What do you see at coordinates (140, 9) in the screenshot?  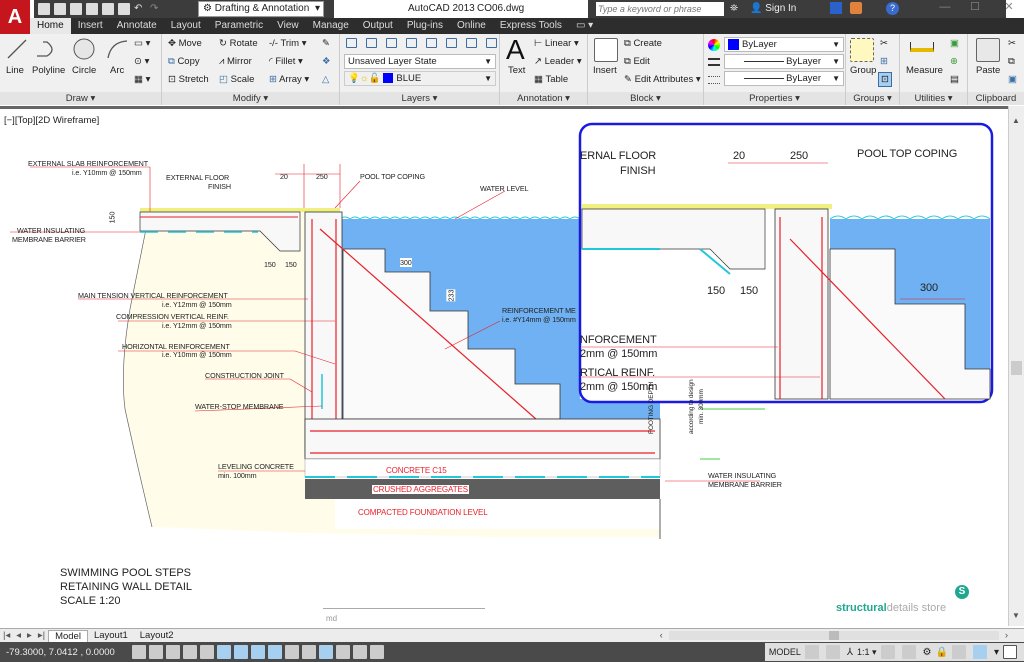 I see `undo-icon: ↶` at bounding box center [140, 9].